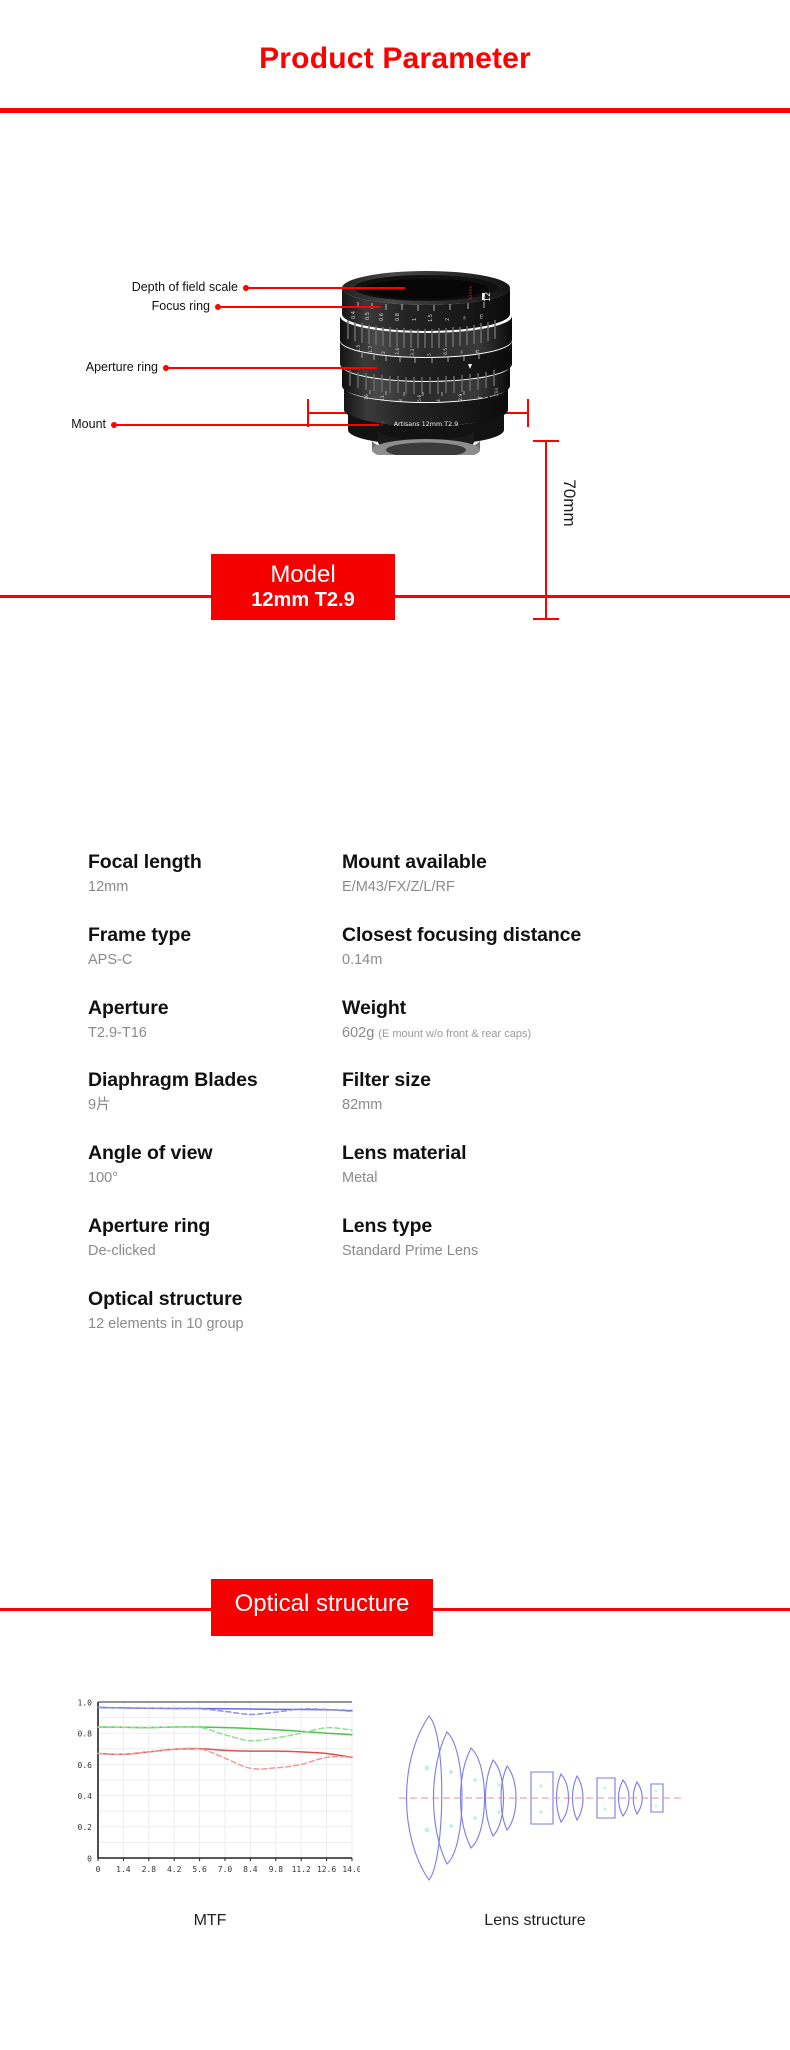 The height and width of the screenshot is (2050, 790). I want to click on dimension-height-label: 70mm, so click(569, 503).